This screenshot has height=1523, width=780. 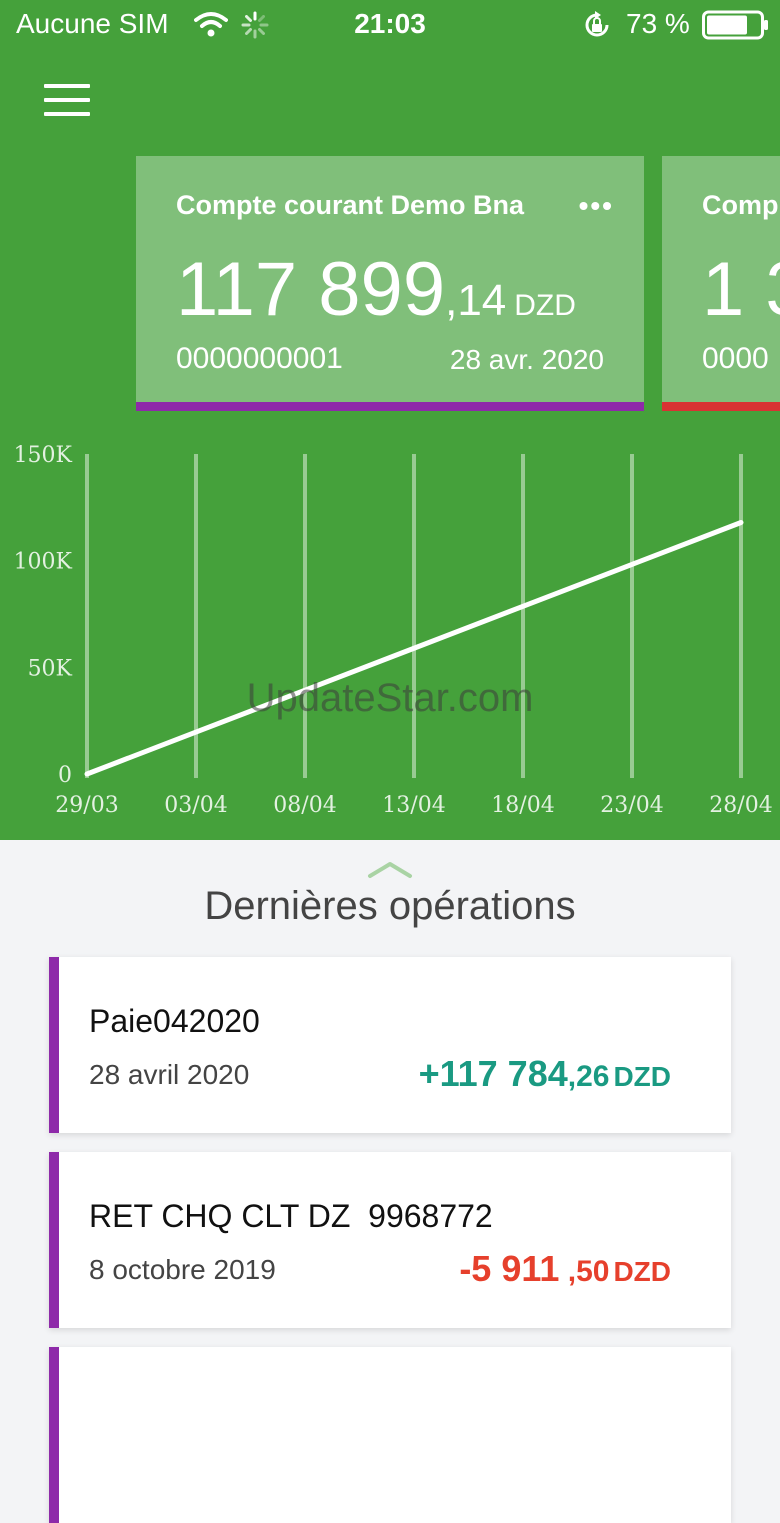 I want to click on orientation-lock-icon, so click(x=597, y=24).